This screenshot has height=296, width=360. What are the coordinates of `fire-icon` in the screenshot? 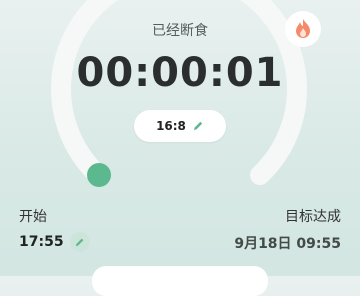 It's located at (303, 28).